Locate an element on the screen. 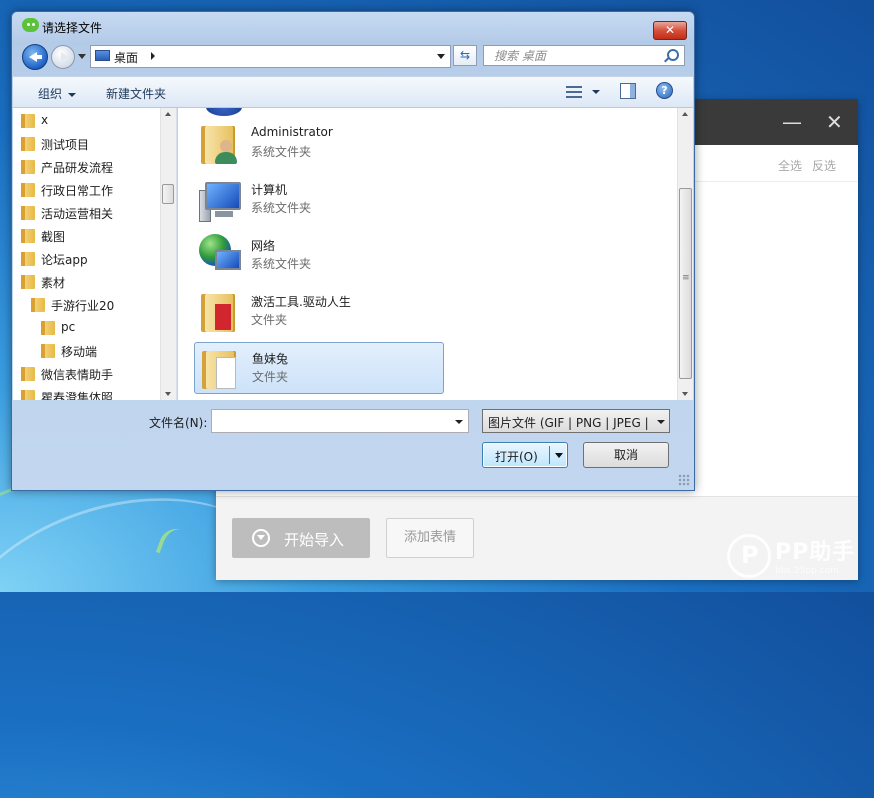  desktop-icon is located at coordinates (102, 55).